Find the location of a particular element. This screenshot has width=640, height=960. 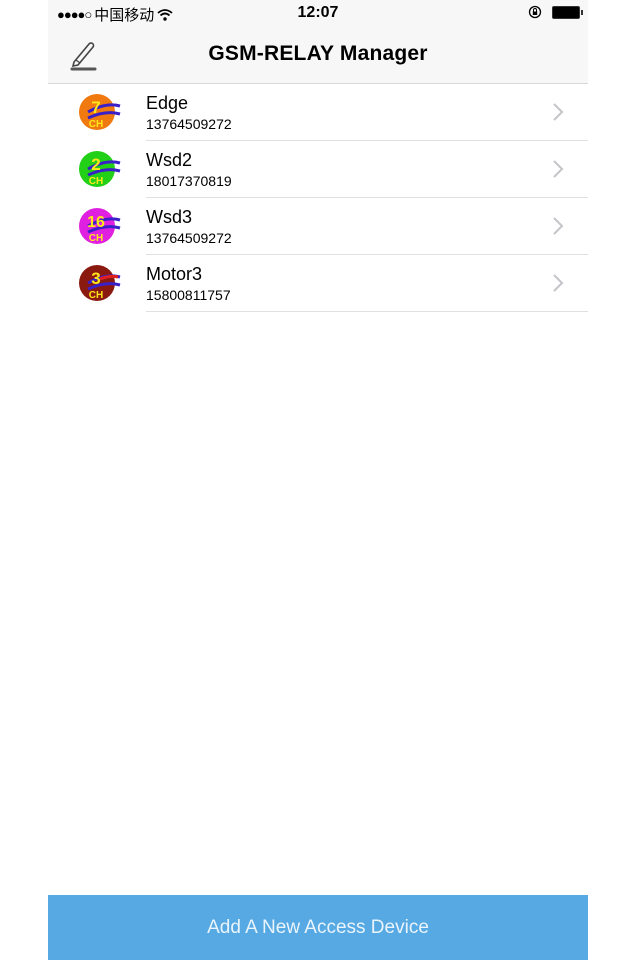

channel-badge-icon: 2 CH is located at coordinates (100, 169).